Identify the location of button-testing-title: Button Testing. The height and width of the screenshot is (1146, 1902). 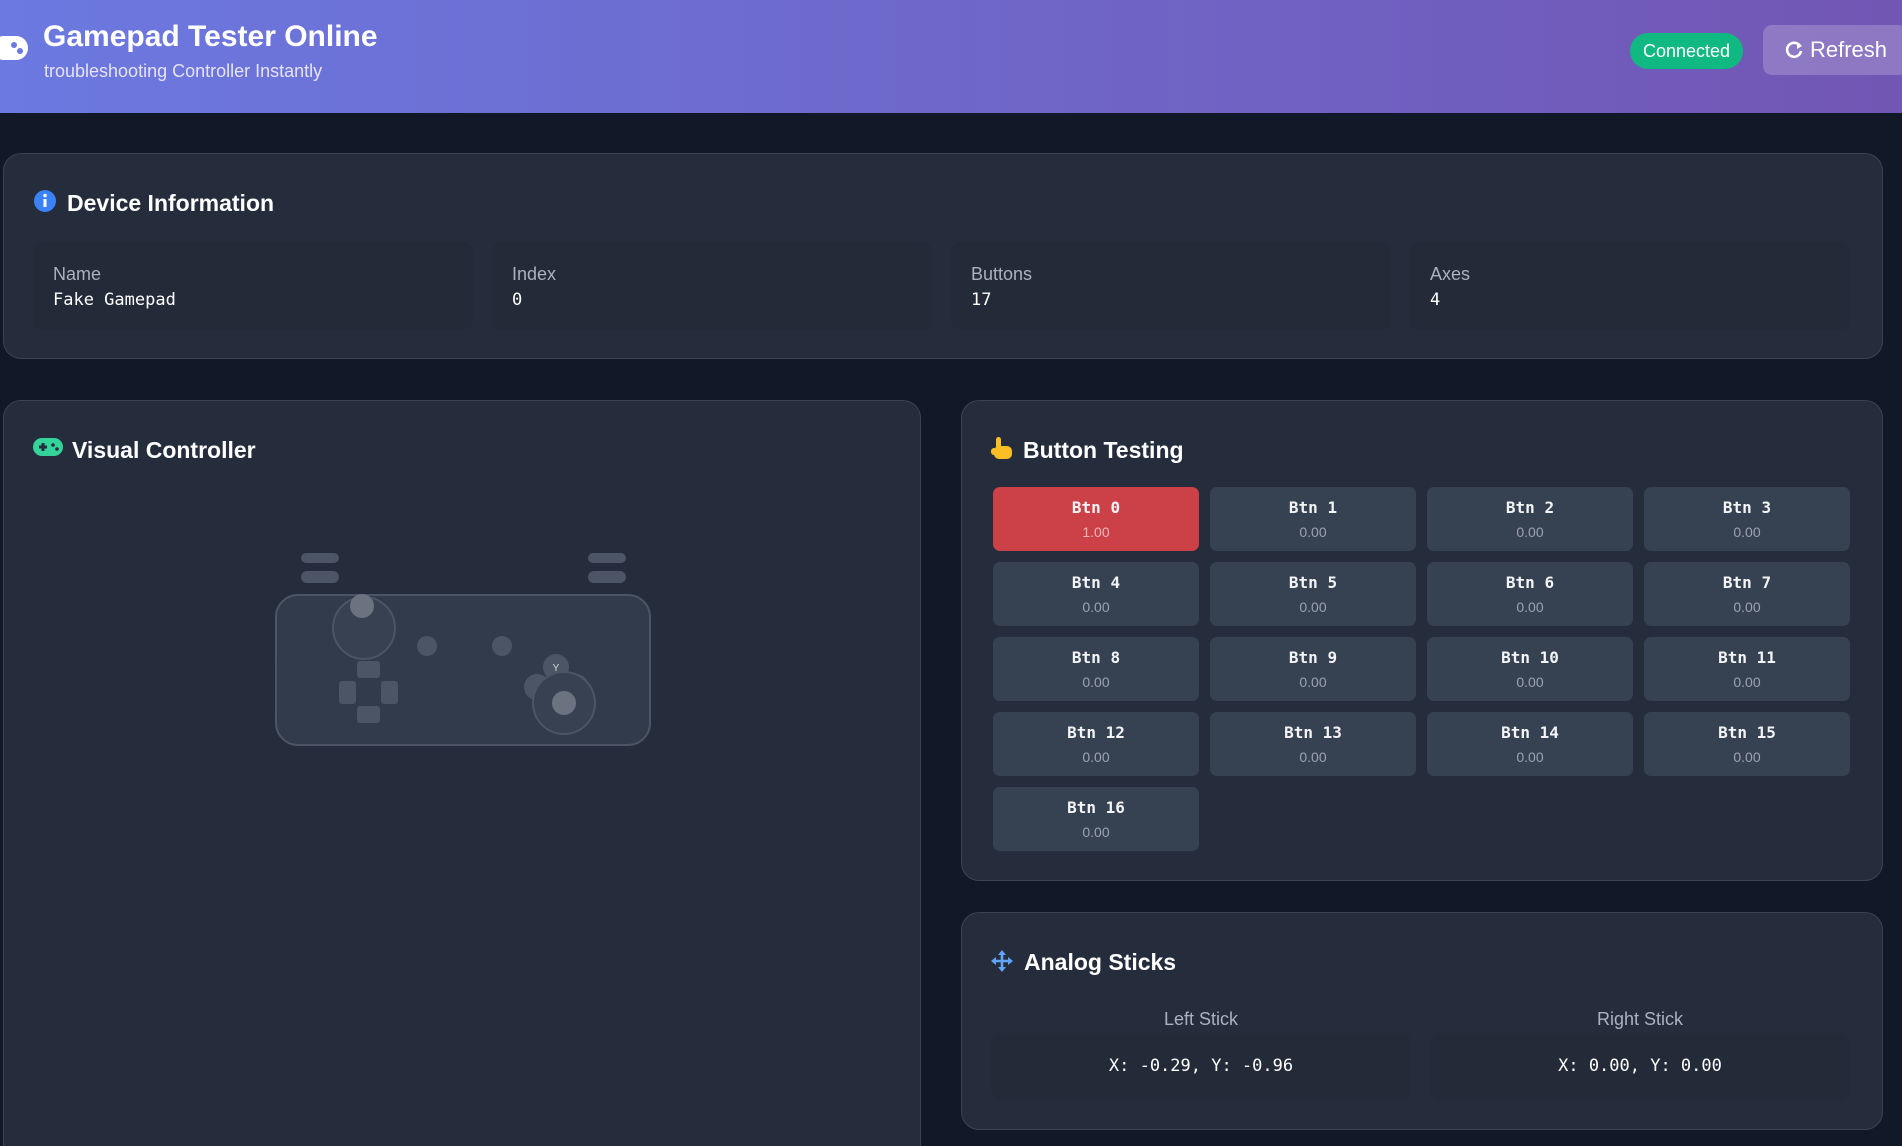
(1103, 450).